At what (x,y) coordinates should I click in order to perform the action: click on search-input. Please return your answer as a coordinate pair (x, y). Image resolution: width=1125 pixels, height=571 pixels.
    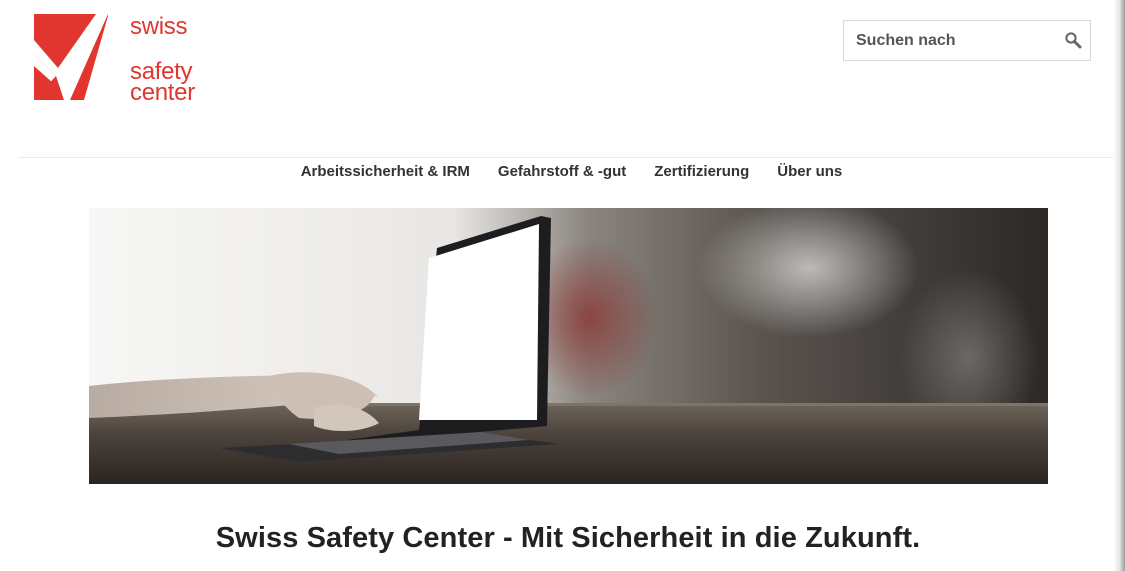
    Looking at the image, I should click on (950, 40).